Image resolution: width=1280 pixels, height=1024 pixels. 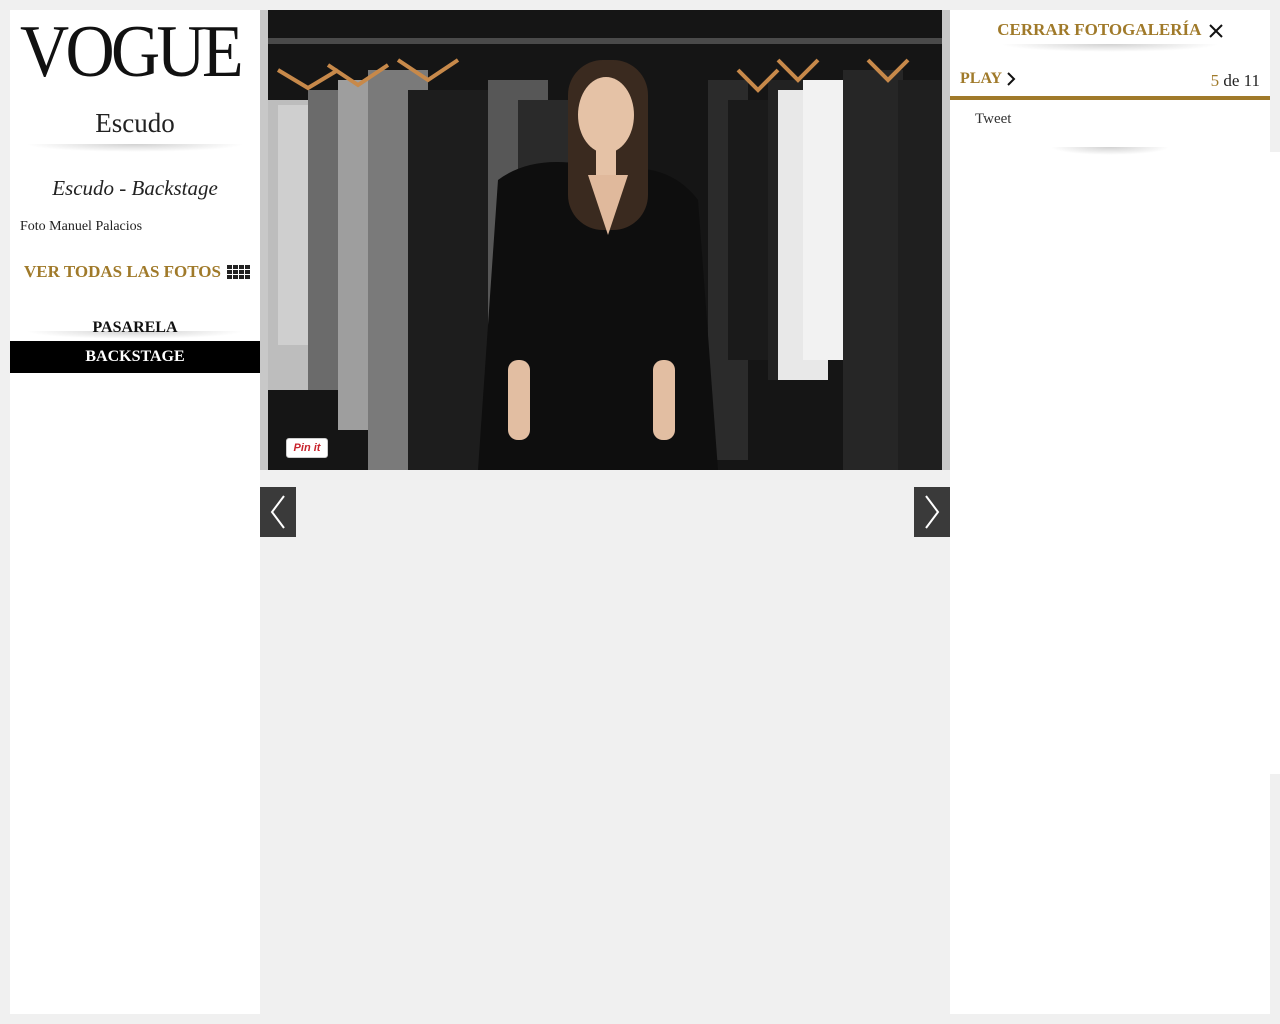 I want to click on gallery-title: Escudo - Backstage, so click(x=135, y=188).